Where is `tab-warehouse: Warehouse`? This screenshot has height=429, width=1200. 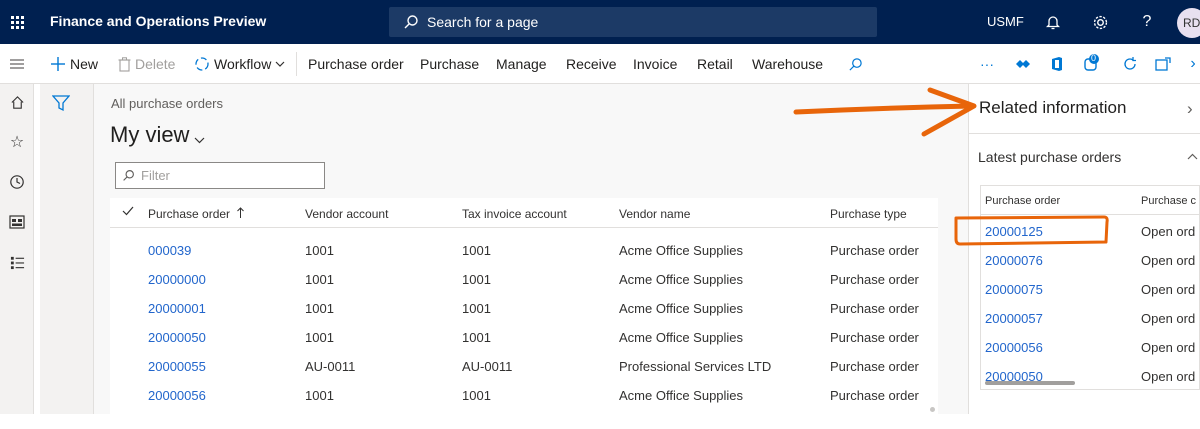 tab-warehouse: Warehouse is located at coordinates (787, 64).